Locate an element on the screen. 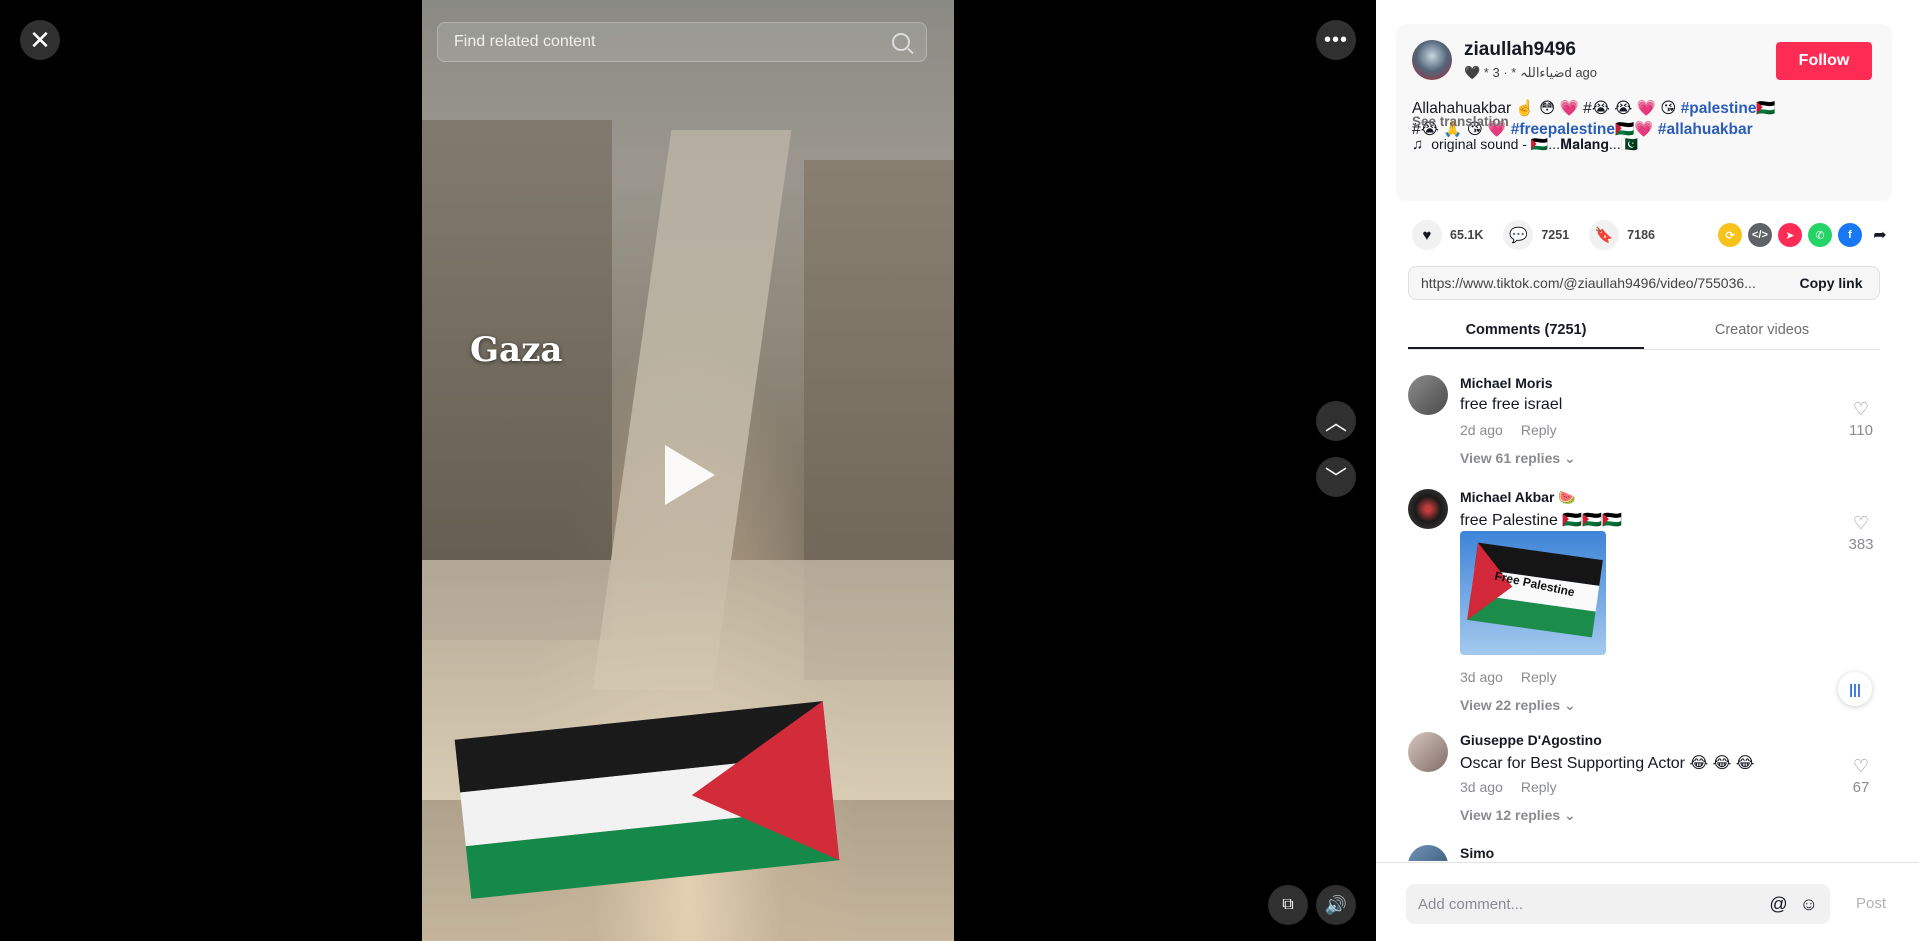 The width and height of the screenshot is (1919, 941). tab-creator-videos: Creator videos is located at coordinates (1762, 332).